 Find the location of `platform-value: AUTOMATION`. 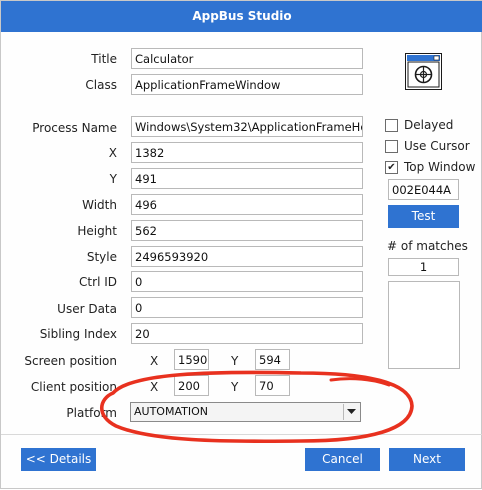

platform-value: AUTOMATION is located at coordinates (171, 411).